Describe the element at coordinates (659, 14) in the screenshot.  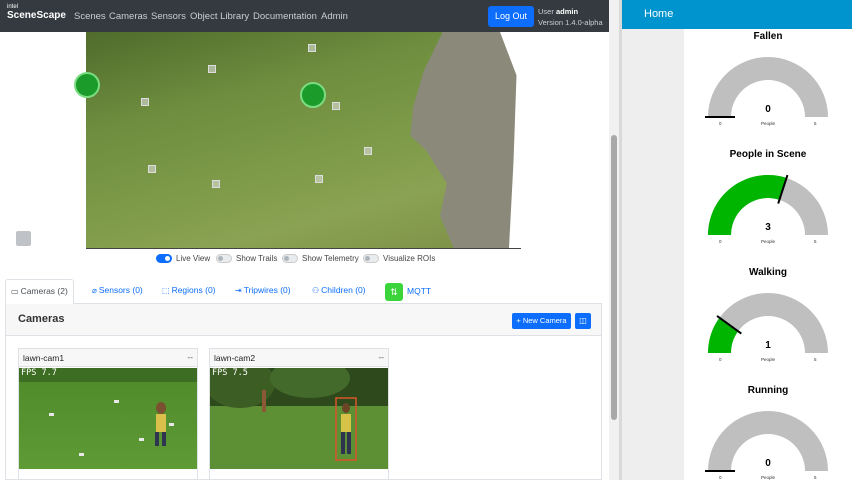
I see `dashboard-title: Home` at that location.